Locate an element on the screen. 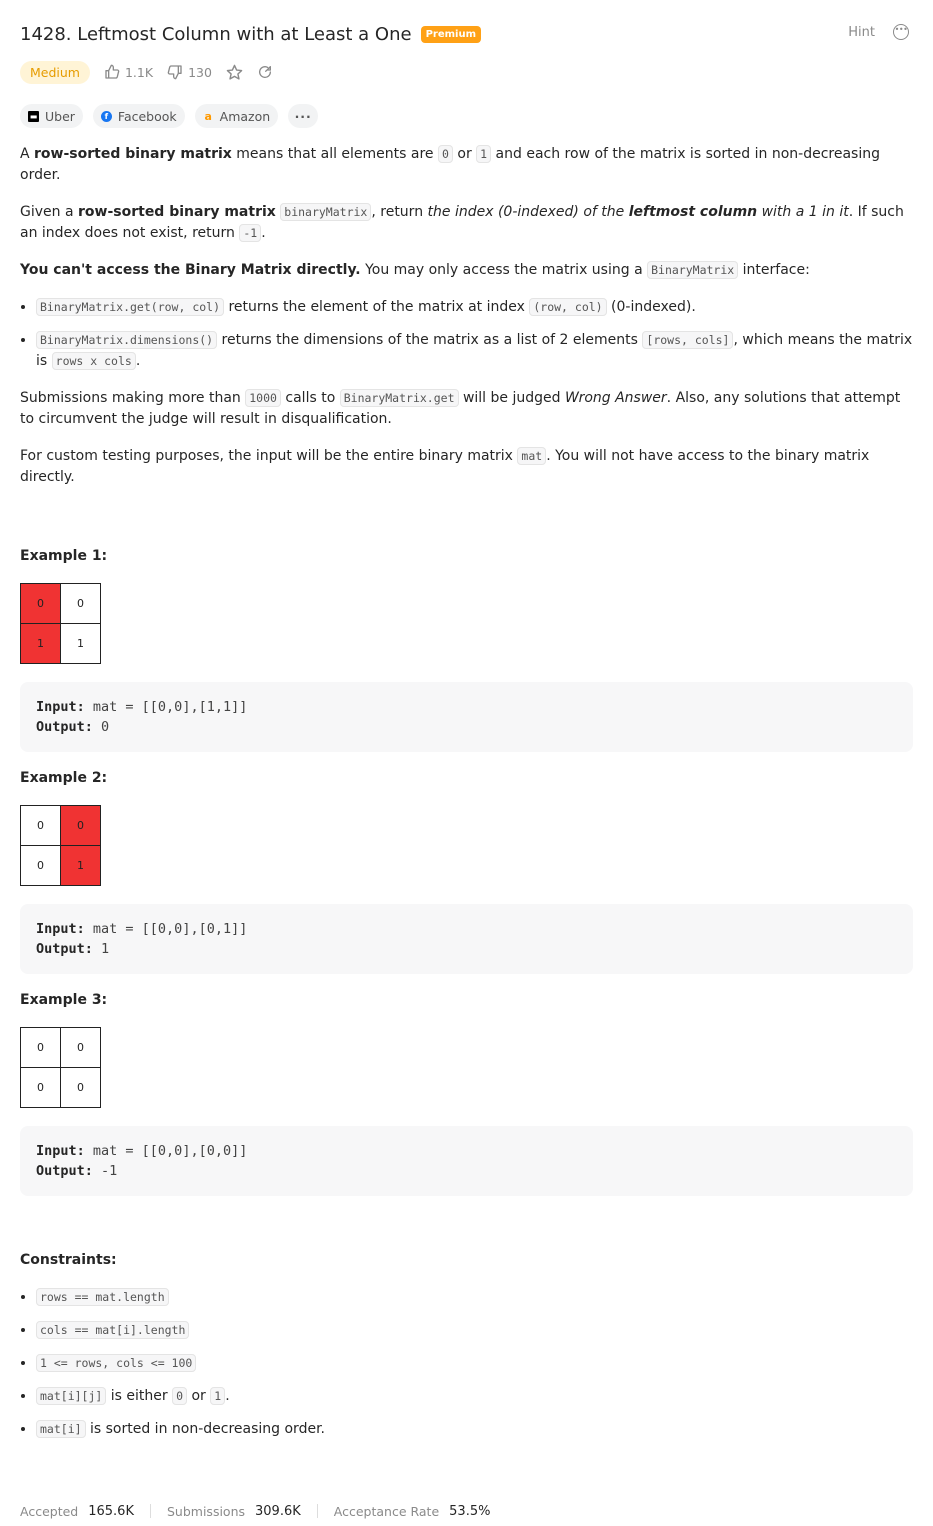  like-button: 1.1K is located at coordinates (128, 72).